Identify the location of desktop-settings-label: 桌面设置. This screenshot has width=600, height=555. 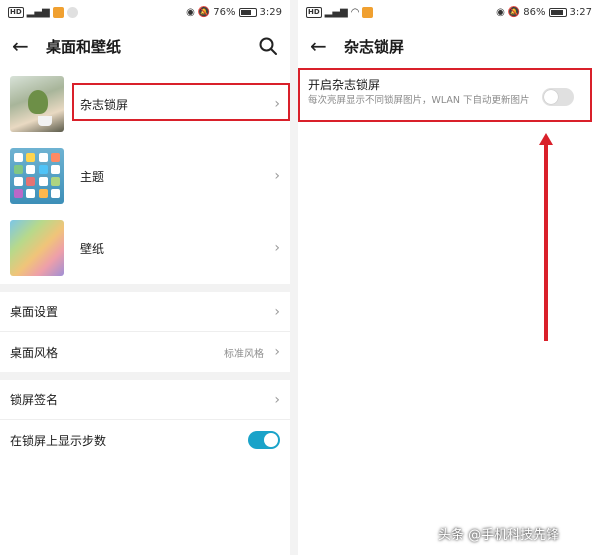
(34, 312).